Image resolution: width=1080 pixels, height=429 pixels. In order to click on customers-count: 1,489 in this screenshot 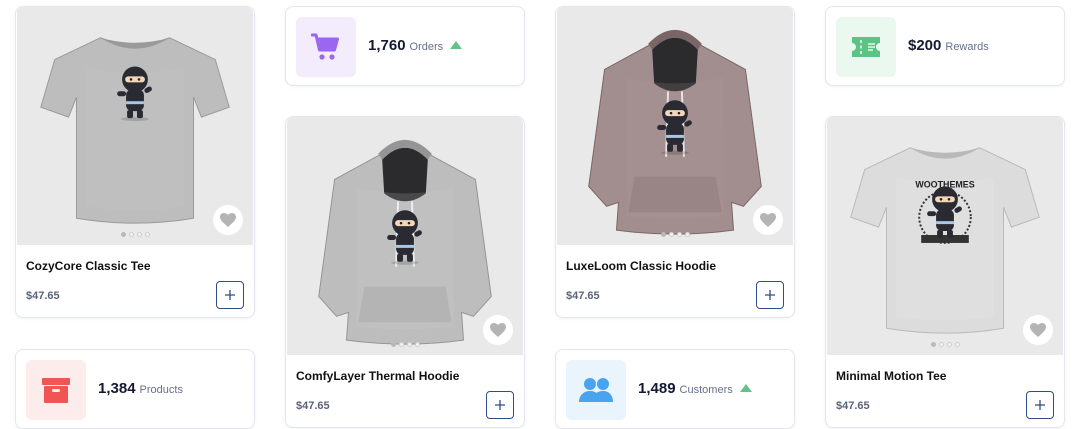, I will do `click(657, 388)`.